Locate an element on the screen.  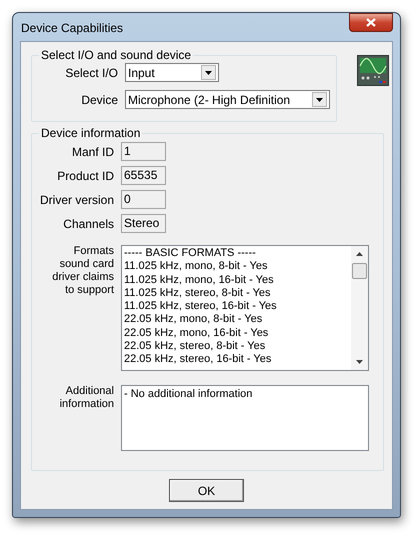
field-label: Driver version is located at coordinates (76, 200).